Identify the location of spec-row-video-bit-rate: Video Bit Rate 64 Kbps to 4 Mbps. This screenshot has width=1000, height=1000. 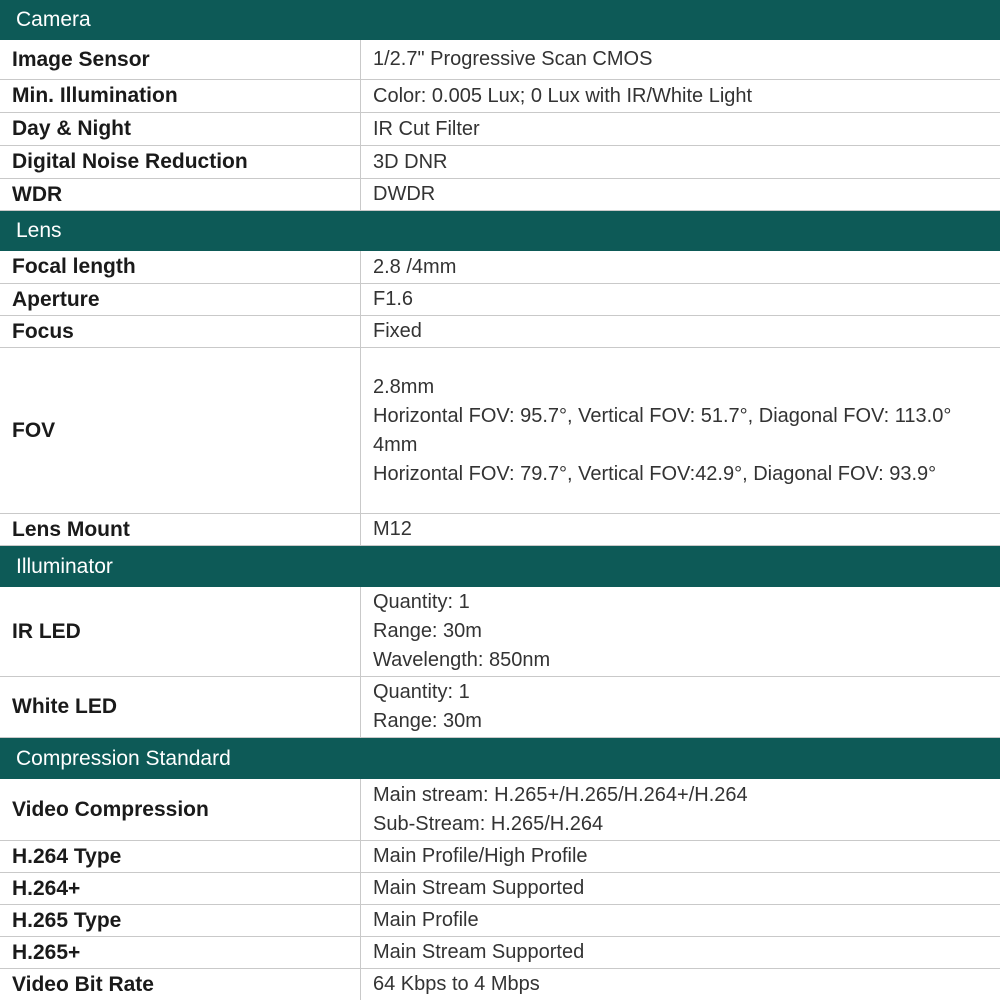
(500, 984).